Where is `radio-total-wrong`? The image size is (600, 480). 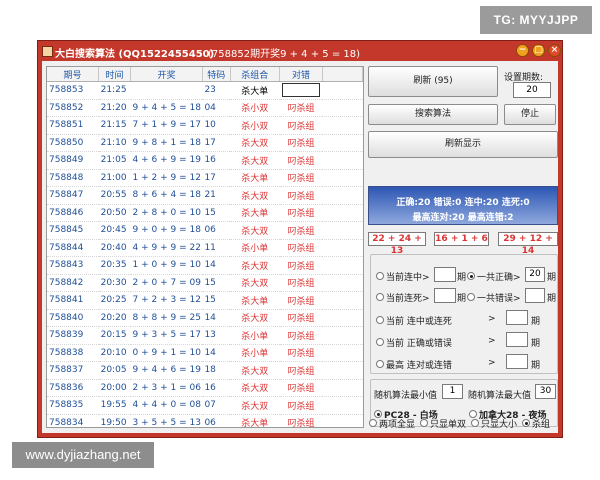 radio-total-wrong is located at coordinates (471, 297).